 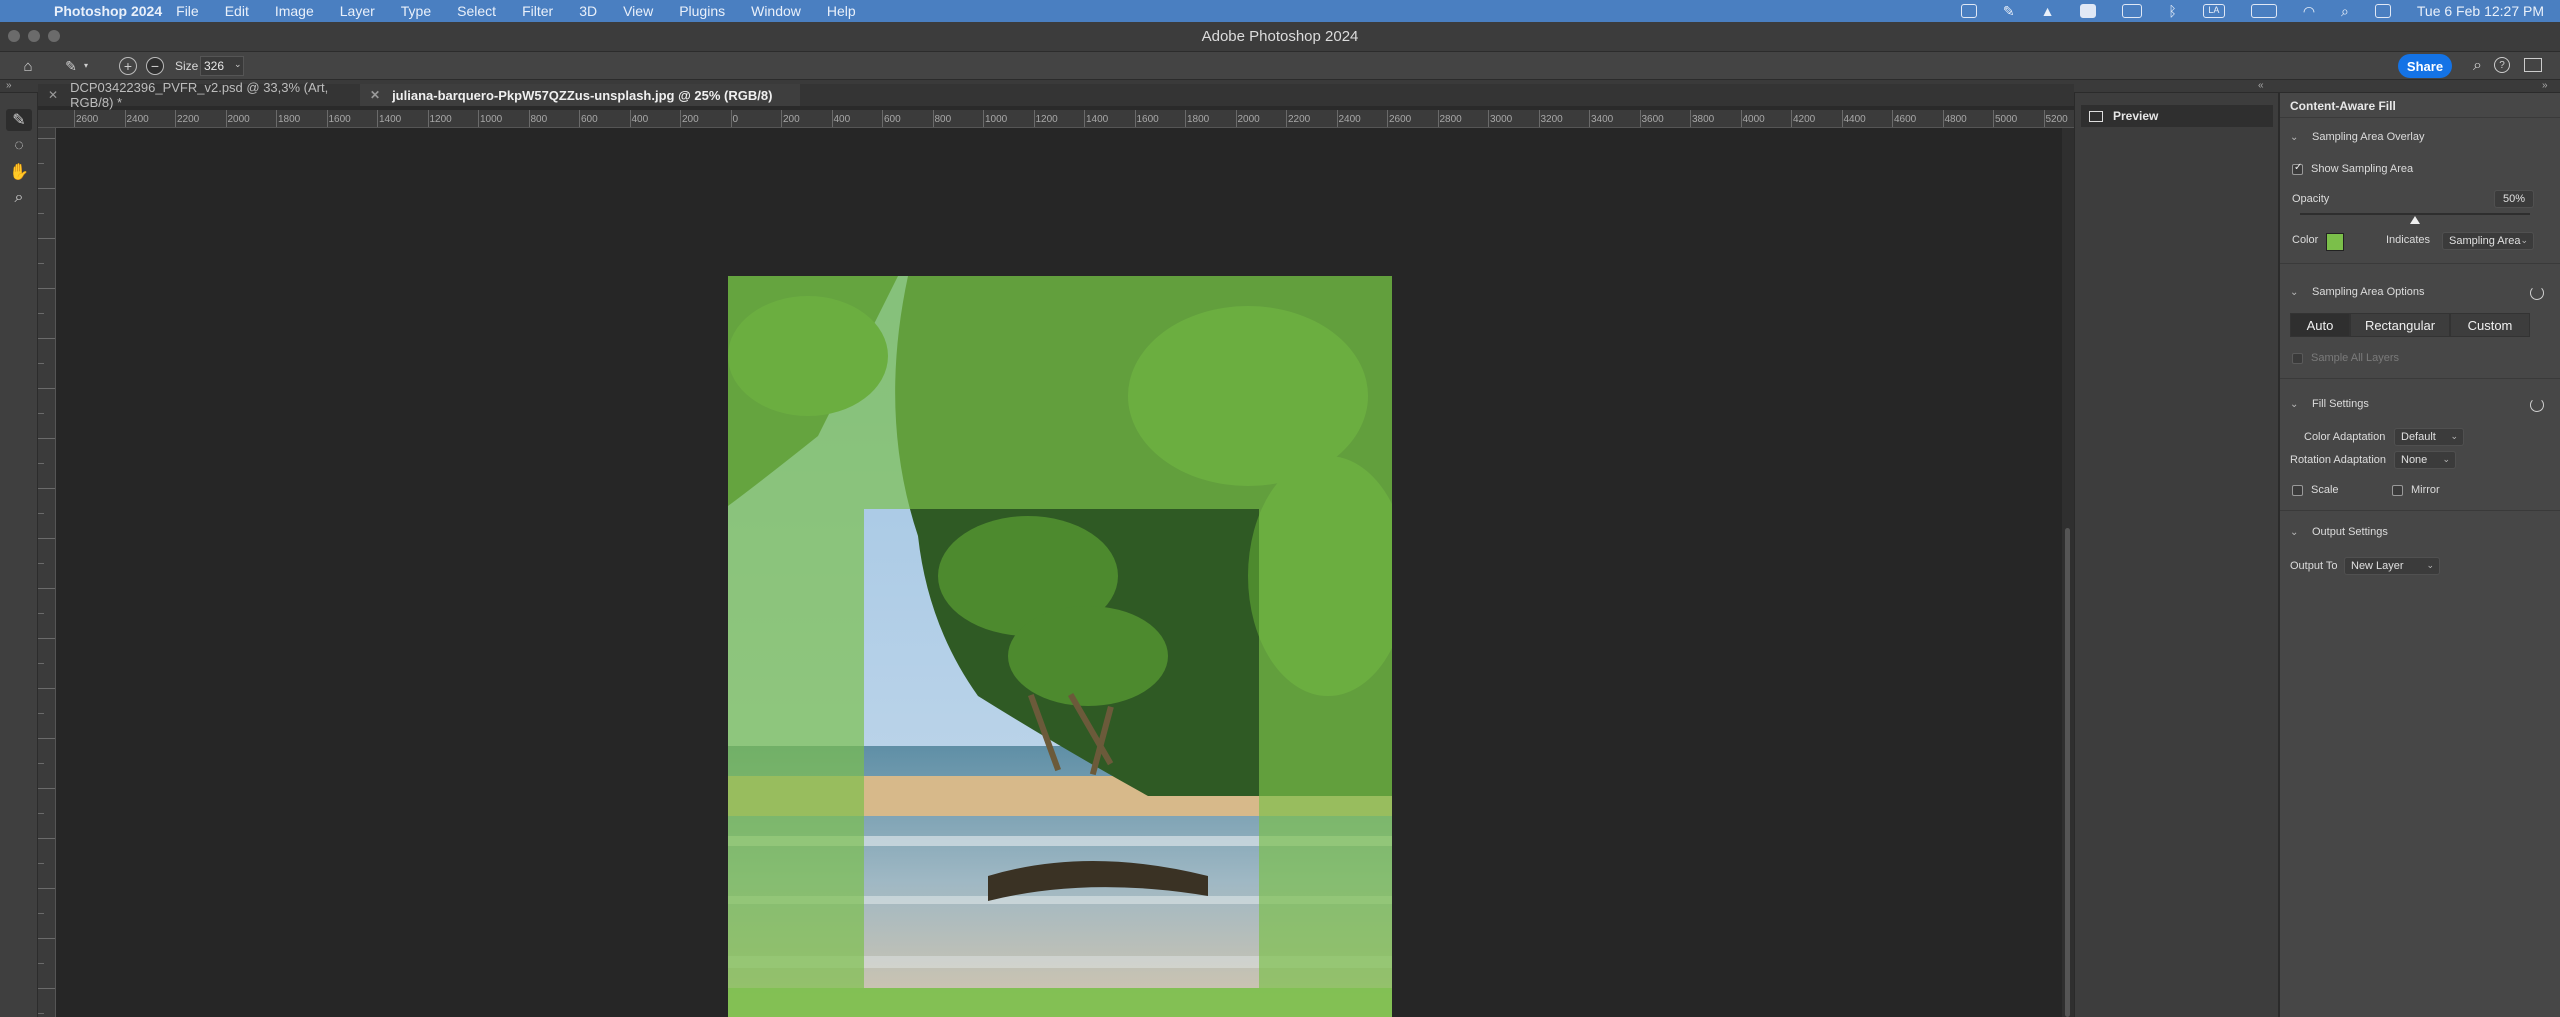 What do you see at coordinates (537, 11) in the screenshot?
I see `menu-filter: Filter` at bounding box center [537, 11].